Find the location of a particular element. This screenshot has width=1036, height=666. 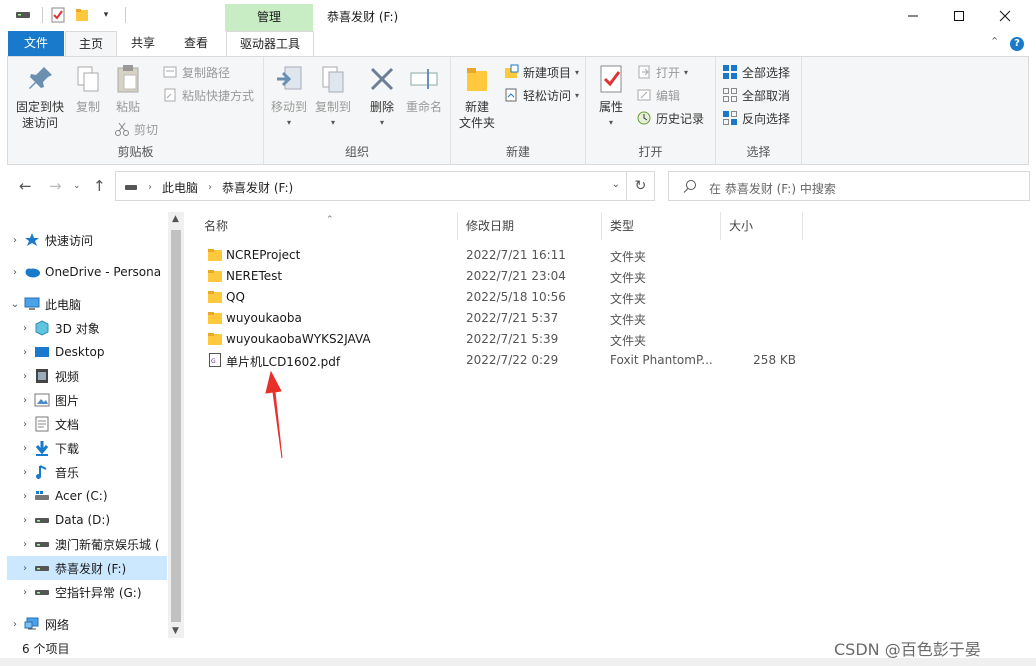

select-none-button: 全部取消 is located at coordinates (756, 95).